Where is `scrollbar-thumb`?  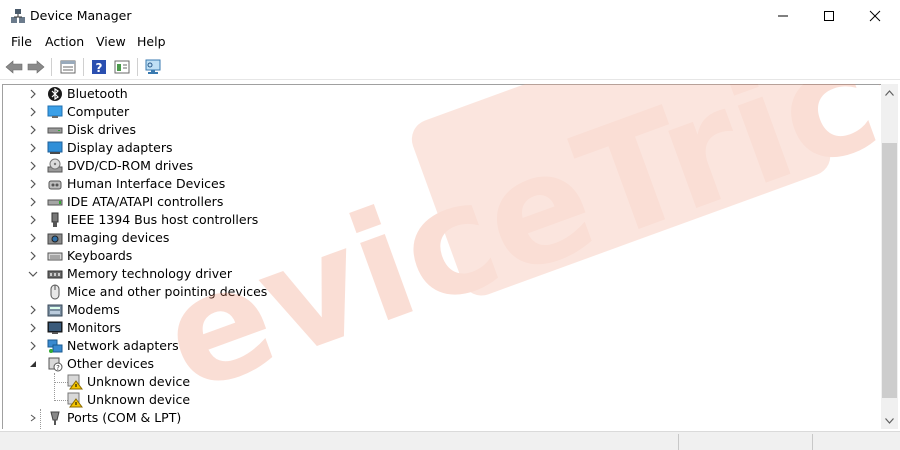
scrollbar-thumb is located at coordinates (889, 270).